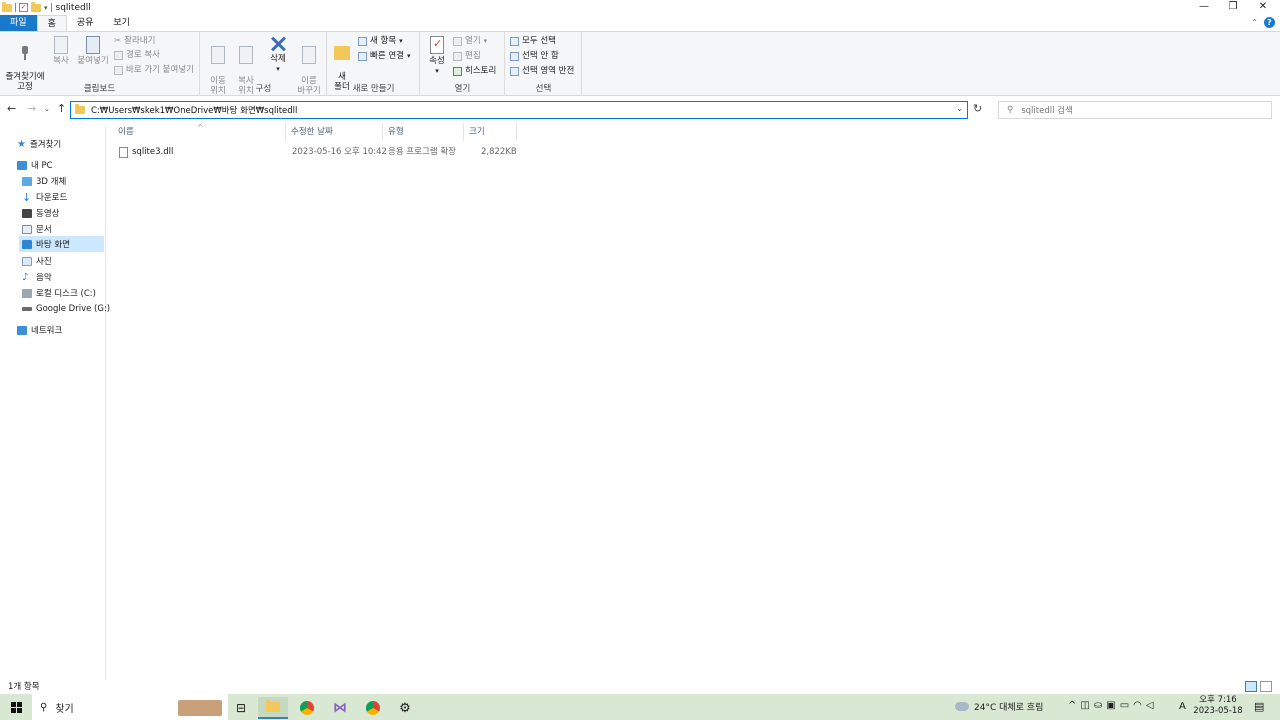  I want to click on tab-view: 보기, so click(121, 23).